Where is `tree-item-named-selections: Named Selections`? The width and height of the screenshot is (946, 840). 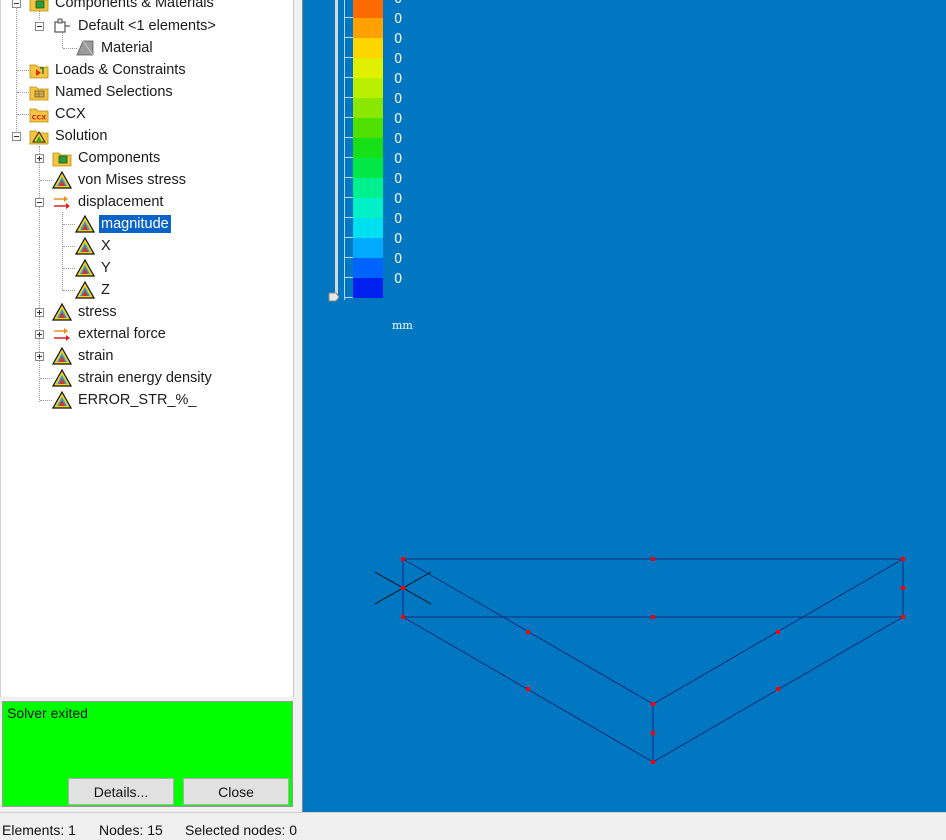 tree-item-named-selections: Named Selections is located at coordinates (148, 94).